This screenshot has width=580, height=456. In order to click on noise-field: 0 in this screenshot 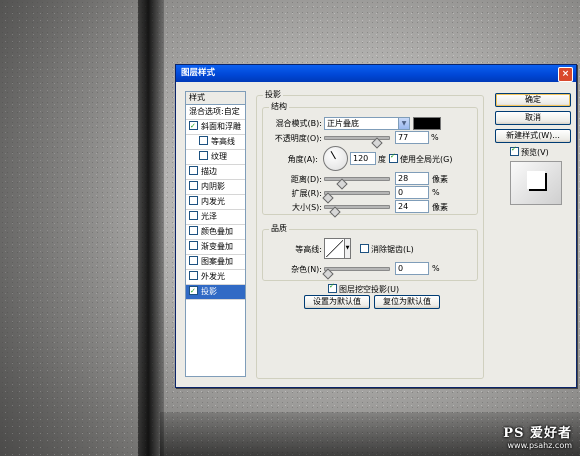, I will do `click(412, 268)`.